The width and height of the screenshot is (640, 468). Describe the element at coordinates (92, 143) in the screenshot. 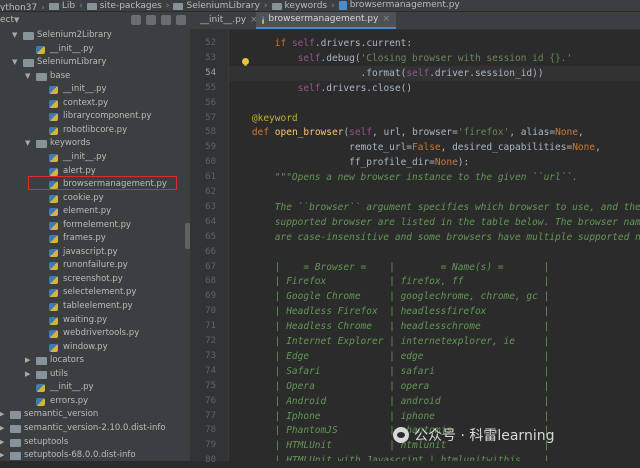

I see `tree-folder-item: ▼ keywords` at that location.